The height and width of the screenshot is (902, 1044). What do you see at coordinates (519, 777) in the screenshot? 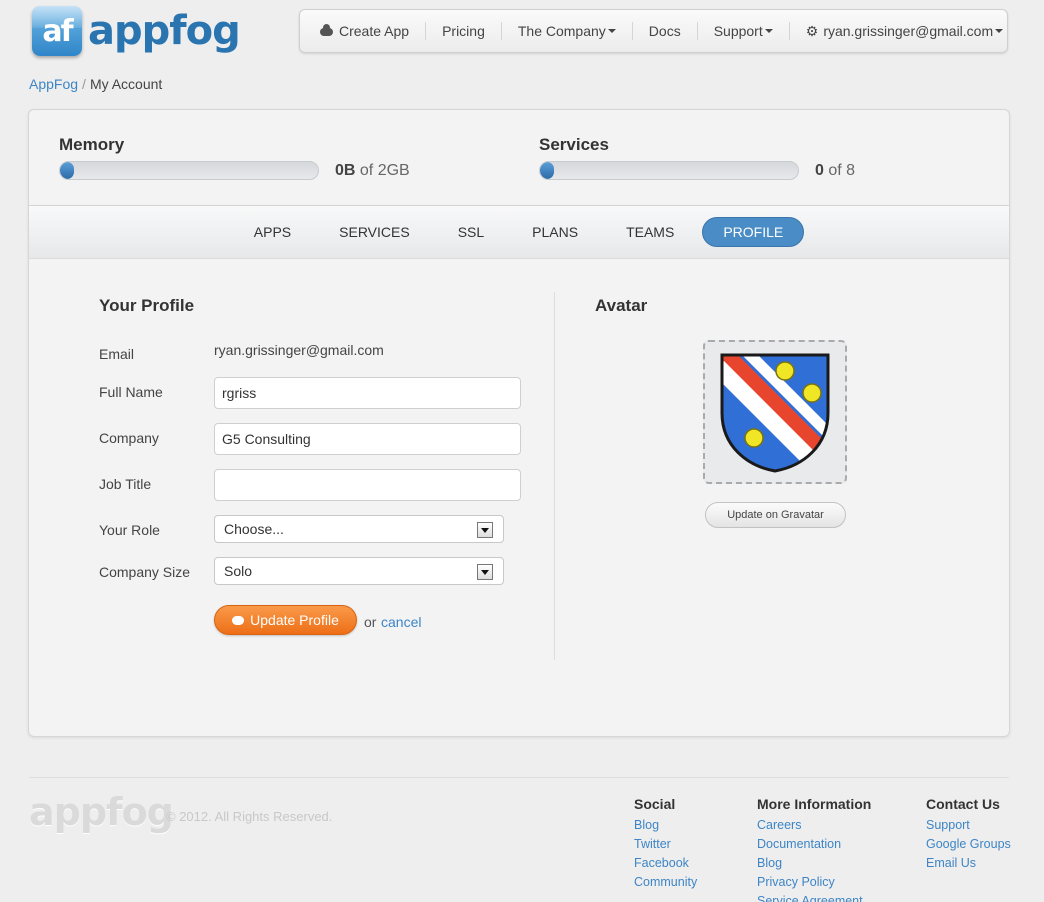
I see `footer-divider` at bounding box center [519, 777].